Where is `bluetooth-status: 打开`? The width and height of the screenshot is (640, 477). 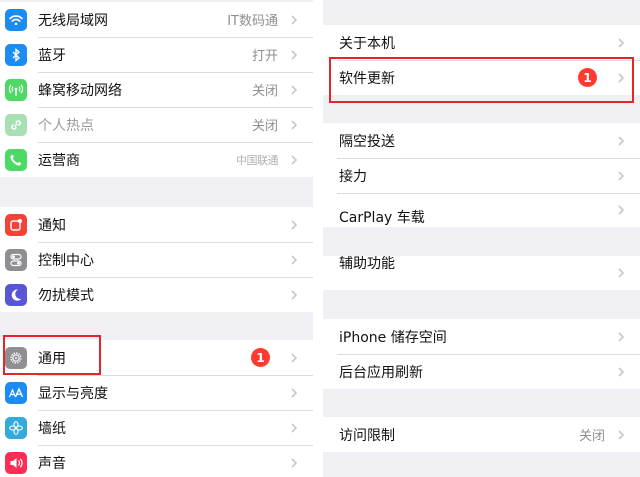
bluetooth-status: 打开 is located at coordinates (264, 56).